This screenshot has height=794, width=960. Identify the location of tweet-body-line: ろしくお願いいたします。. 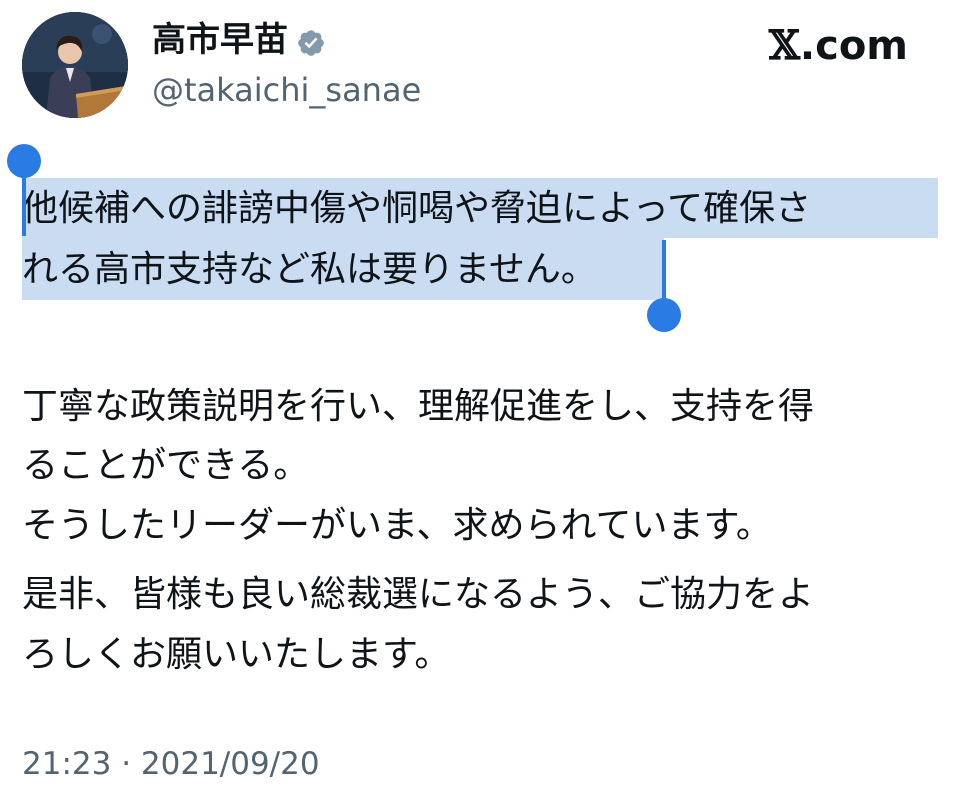
(472, 655).